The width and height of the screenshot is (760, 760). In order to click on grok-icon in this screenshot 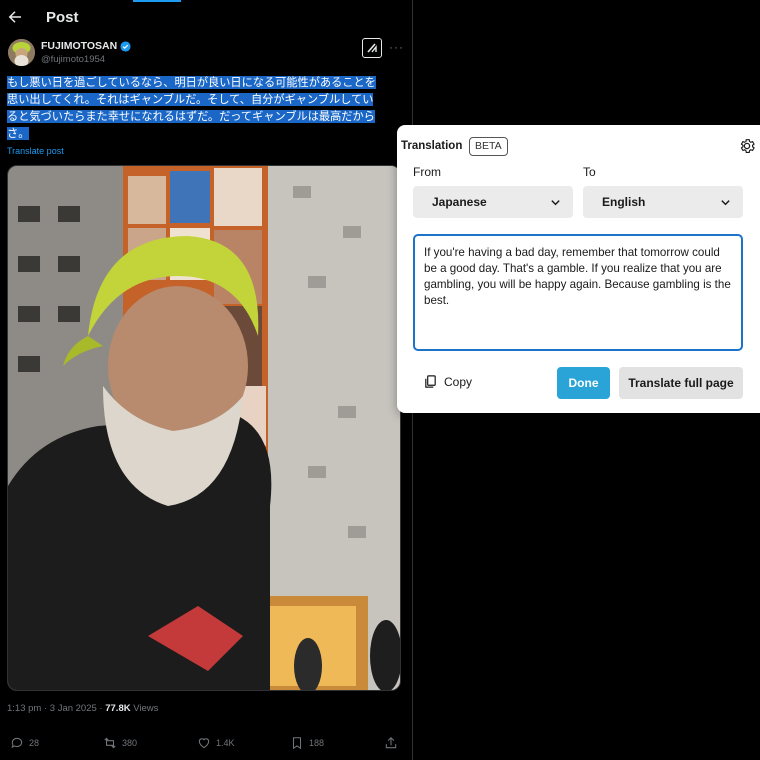, I will do `click(372, 48)`.